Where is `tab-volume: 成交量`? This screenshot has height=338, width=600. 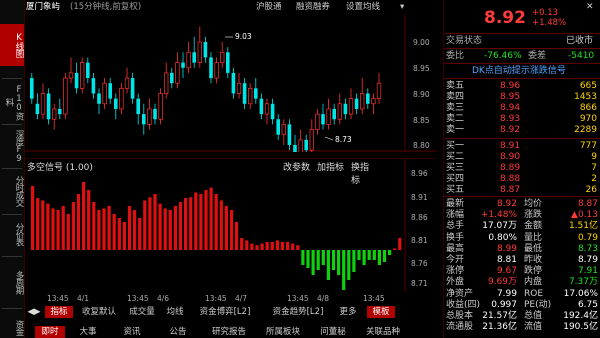 tab-volume: 成交量 is located at coordinates (142, 312).